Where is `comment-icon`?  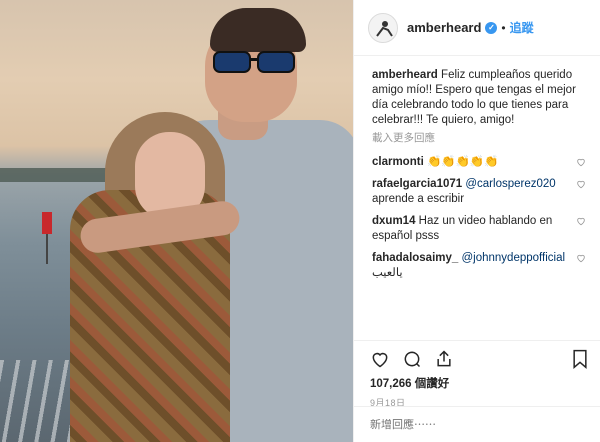
comment-icon is located at coordinates (412, 359).